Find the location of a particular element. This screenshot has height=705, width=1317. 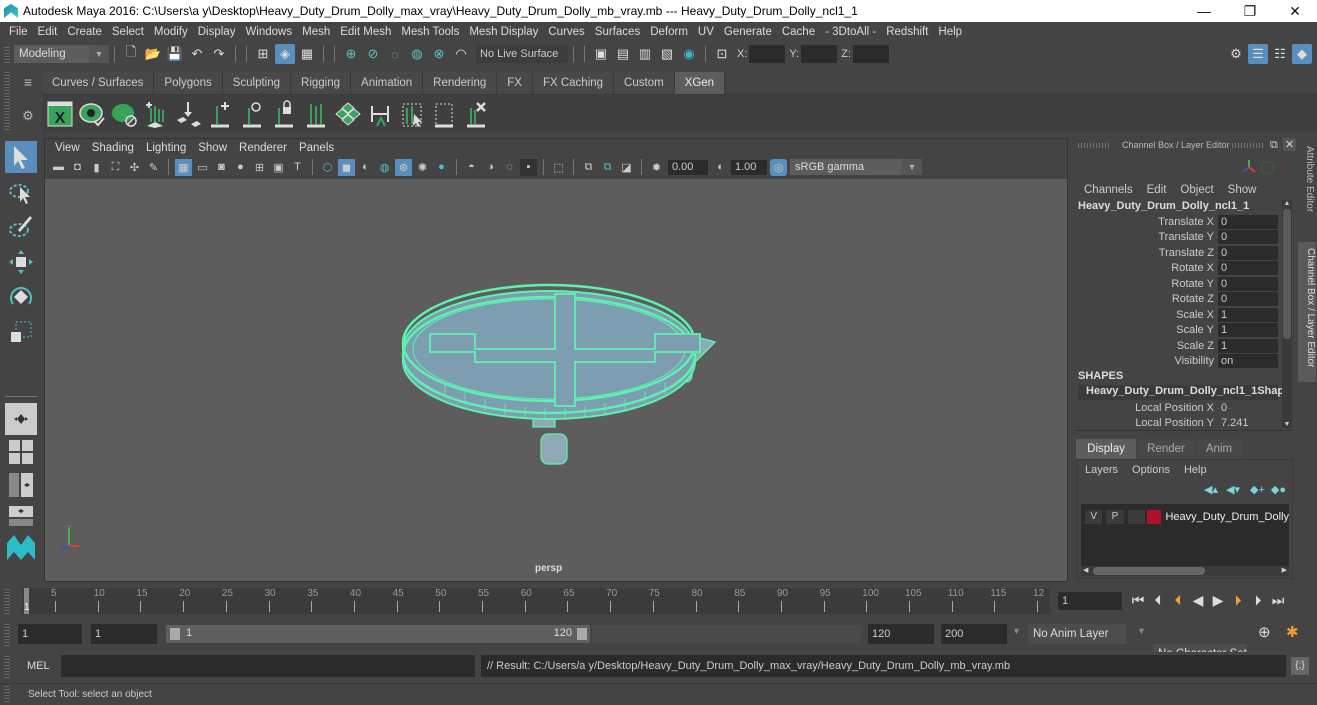

step-forward-frame-icon: ⏵ is located at coordinates (1258, 600).